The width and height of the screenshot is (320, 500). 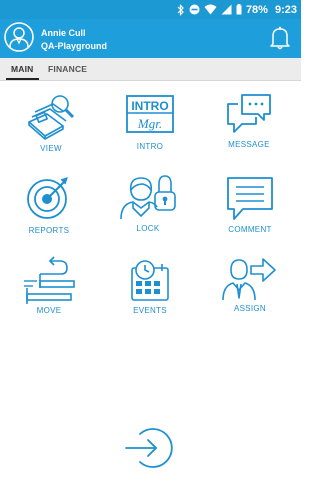 I want to click on events-calendar-icon, so click(x=150, y=280).